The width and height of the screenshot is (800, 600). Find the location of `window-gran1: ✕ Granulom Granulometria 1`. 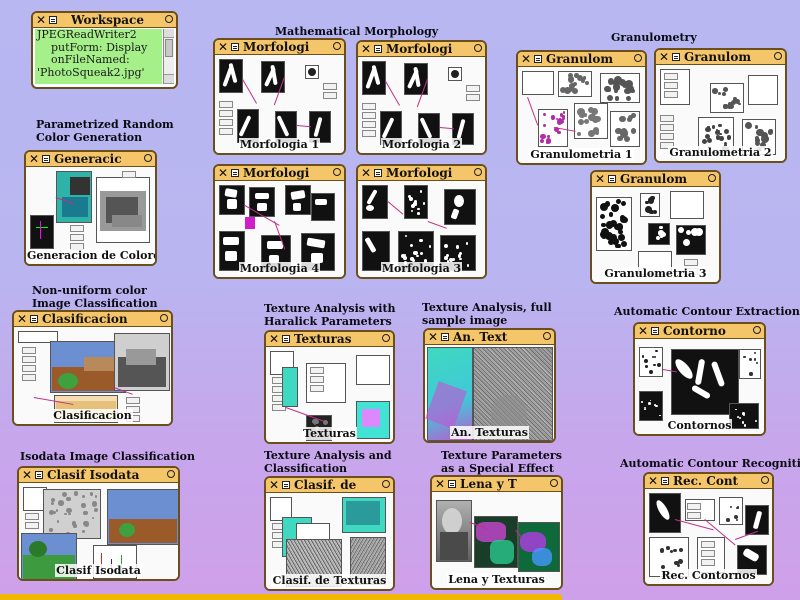

window-gran1: ✕ Granulom Granulometria 1 is located at coordinates (581, 107).